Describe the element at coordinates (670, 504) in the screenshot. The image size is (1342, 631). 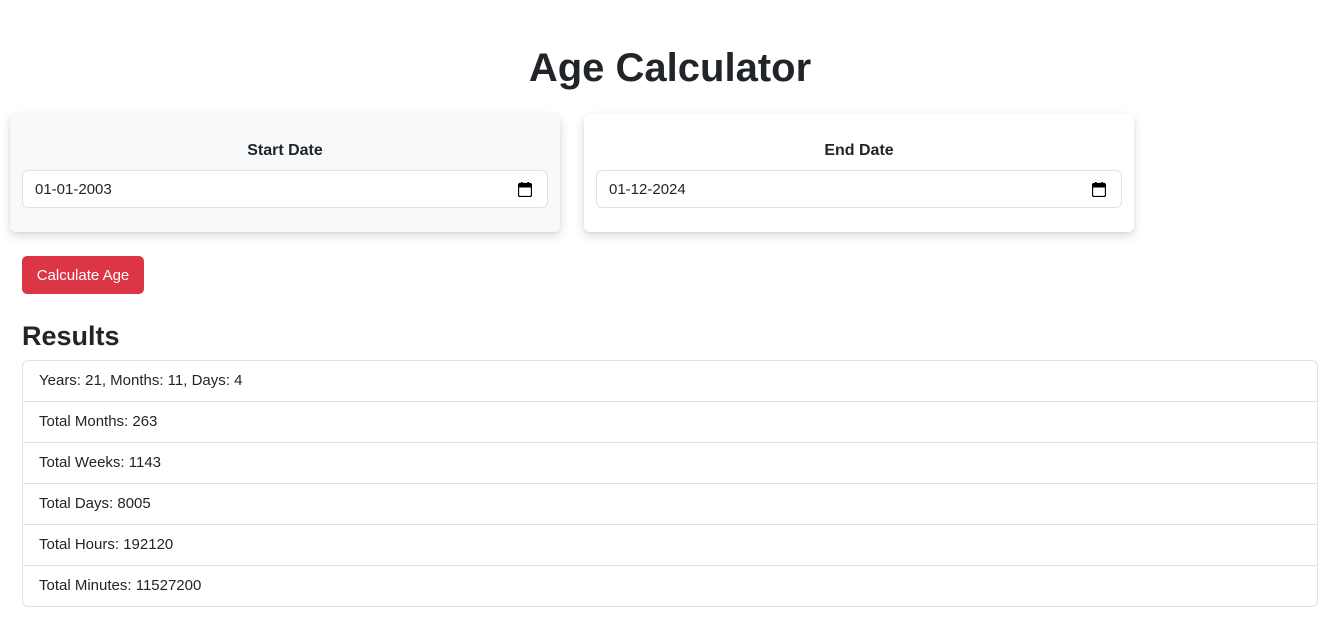
I see `result-item-total-days: Total Days: 8005` at that location.